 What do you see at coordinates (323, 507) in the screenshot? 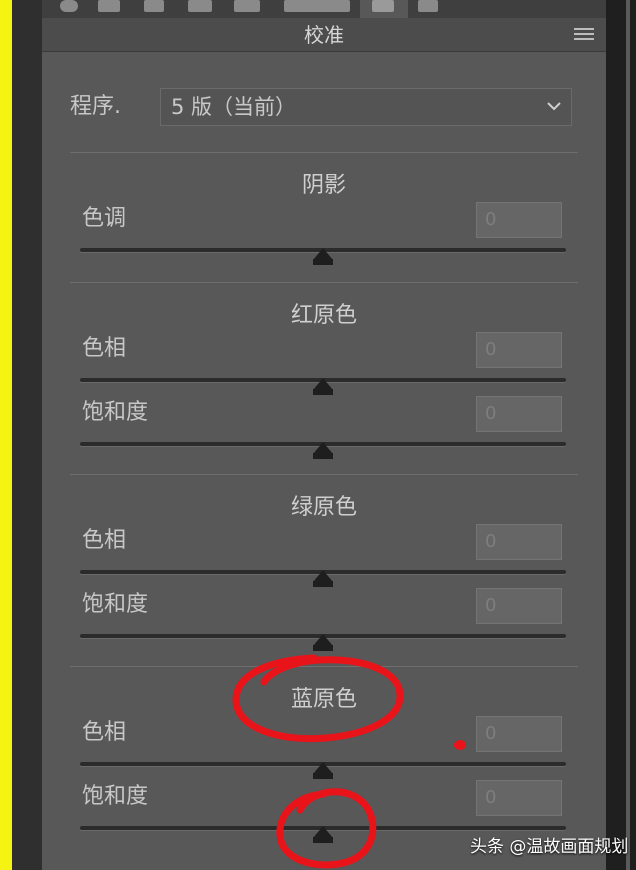
I see `section-title: 绿原色` at bounding box center [323, 507].